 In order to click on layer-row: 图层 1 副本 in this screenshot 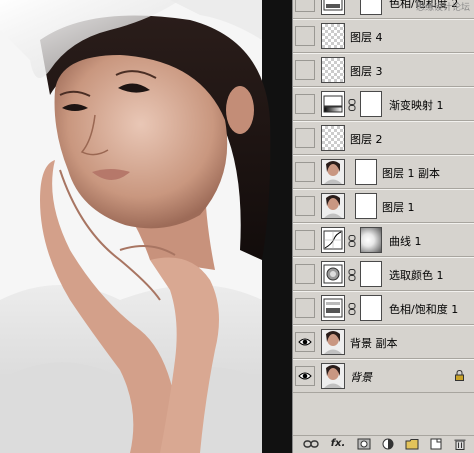, I will do `click(383, 172)`.